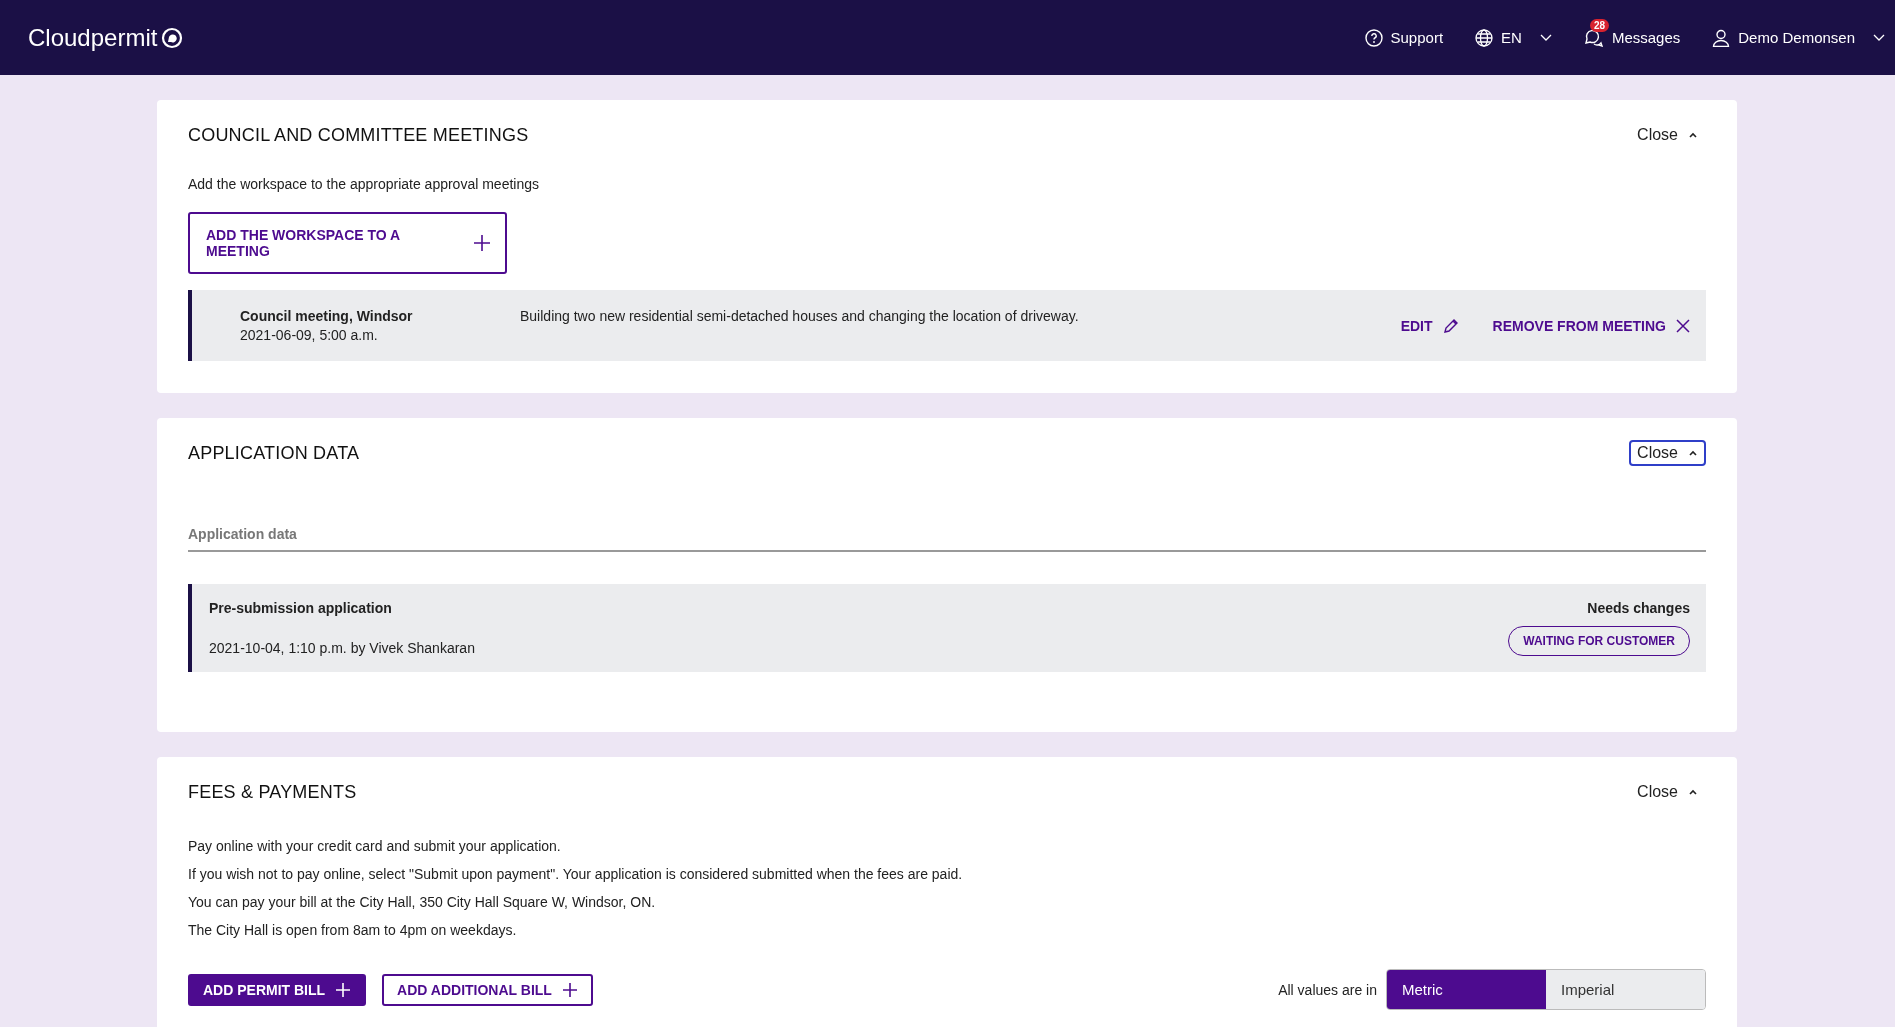 Image resolution: width=1895 pixels, height=1027 pixels. What do you see at coordinates (301, 608) in the screenshot?
I see `application-name: Pre-submission application` at bounding box center [301, 608].